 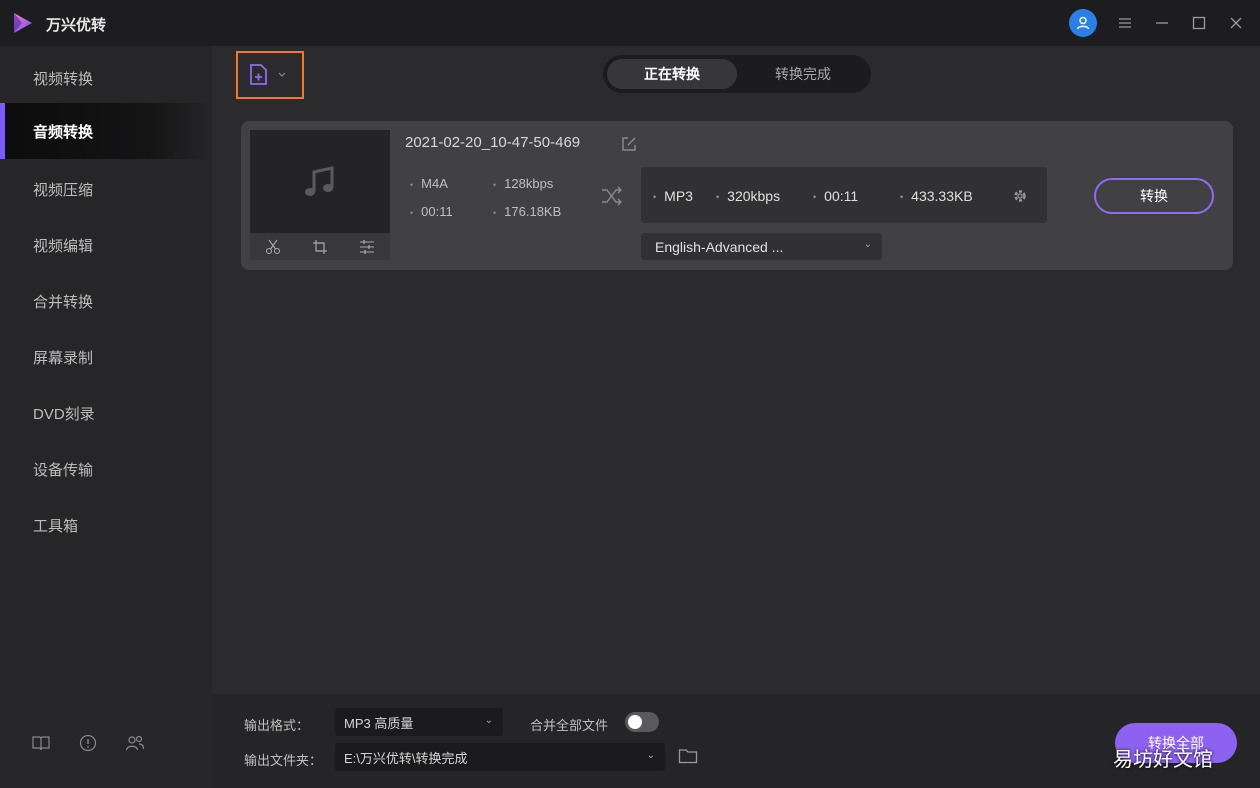 I want to click on app-logo-icon, so click(x=23, y=23).